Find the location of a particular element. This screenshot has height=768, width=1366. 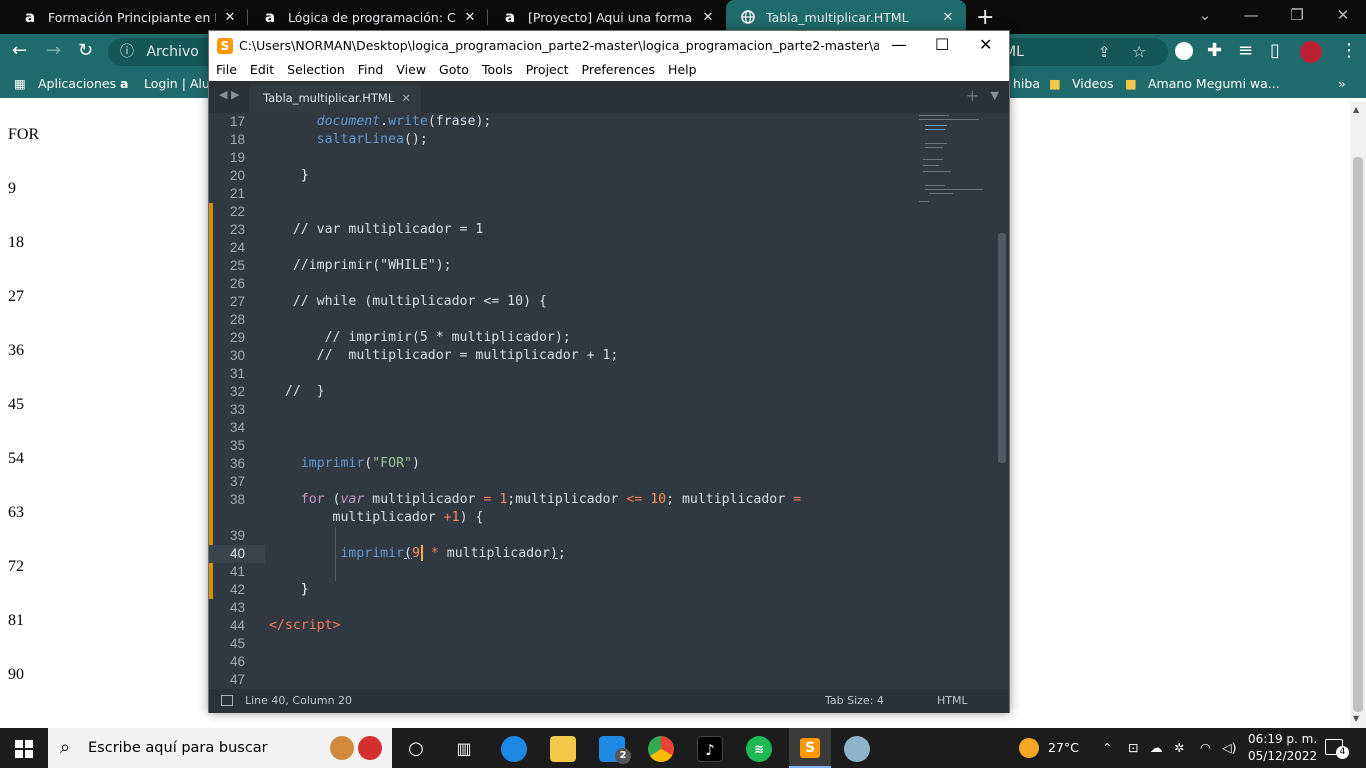

minimap is located at coordinates (959, 163).